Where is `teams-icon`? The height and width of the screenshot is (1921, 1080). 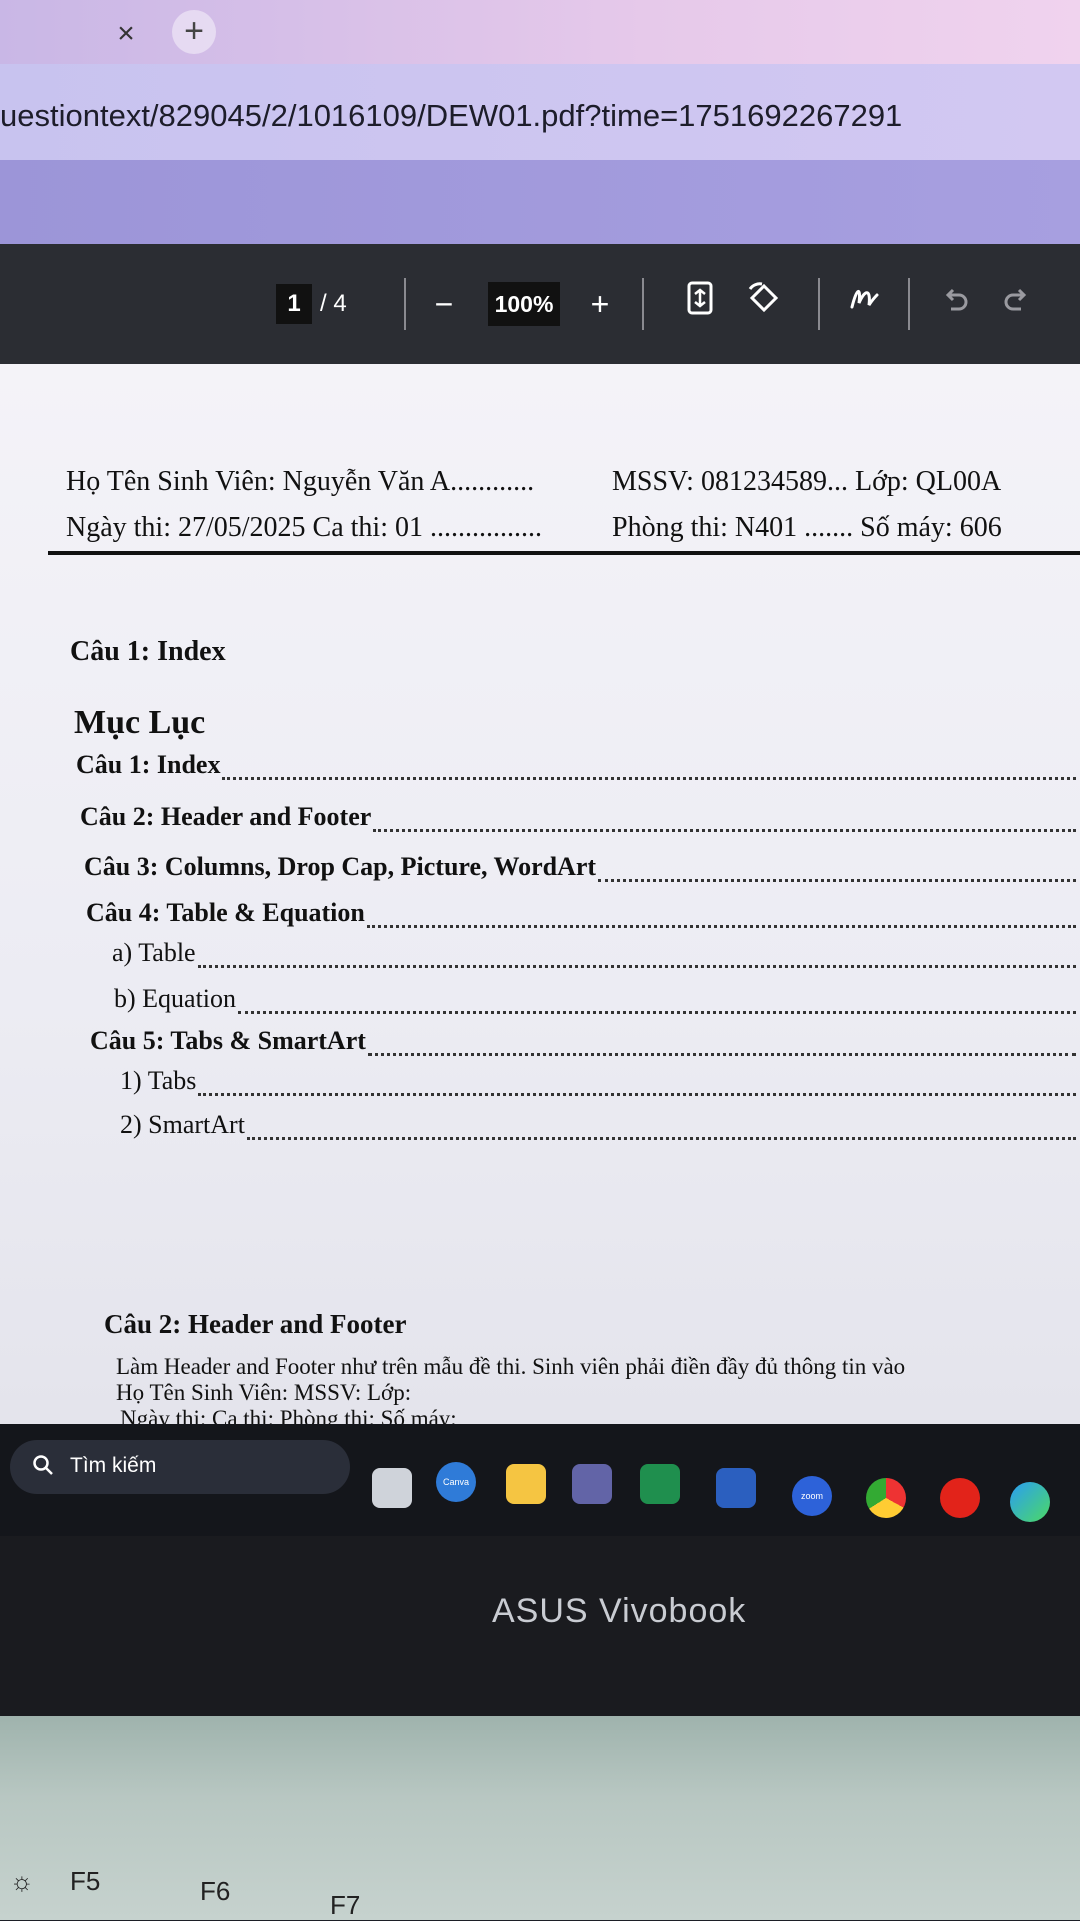
teams-icon is located at coordinates (592, 1484).